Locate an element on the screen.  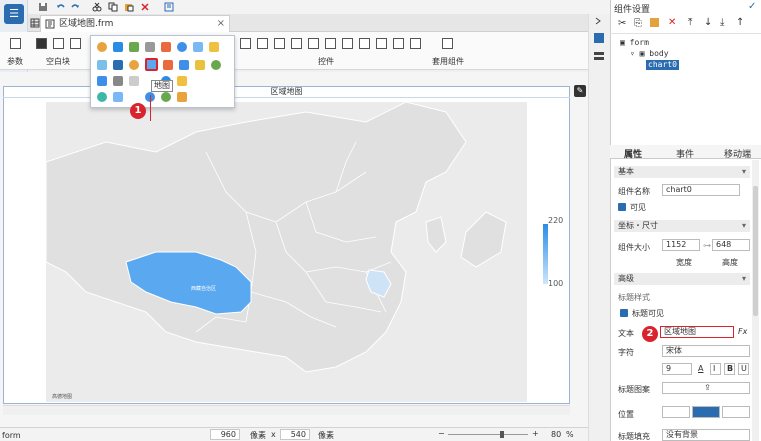
tab-region-map: 区域地图.frm × is located at coordinates (135, 23).